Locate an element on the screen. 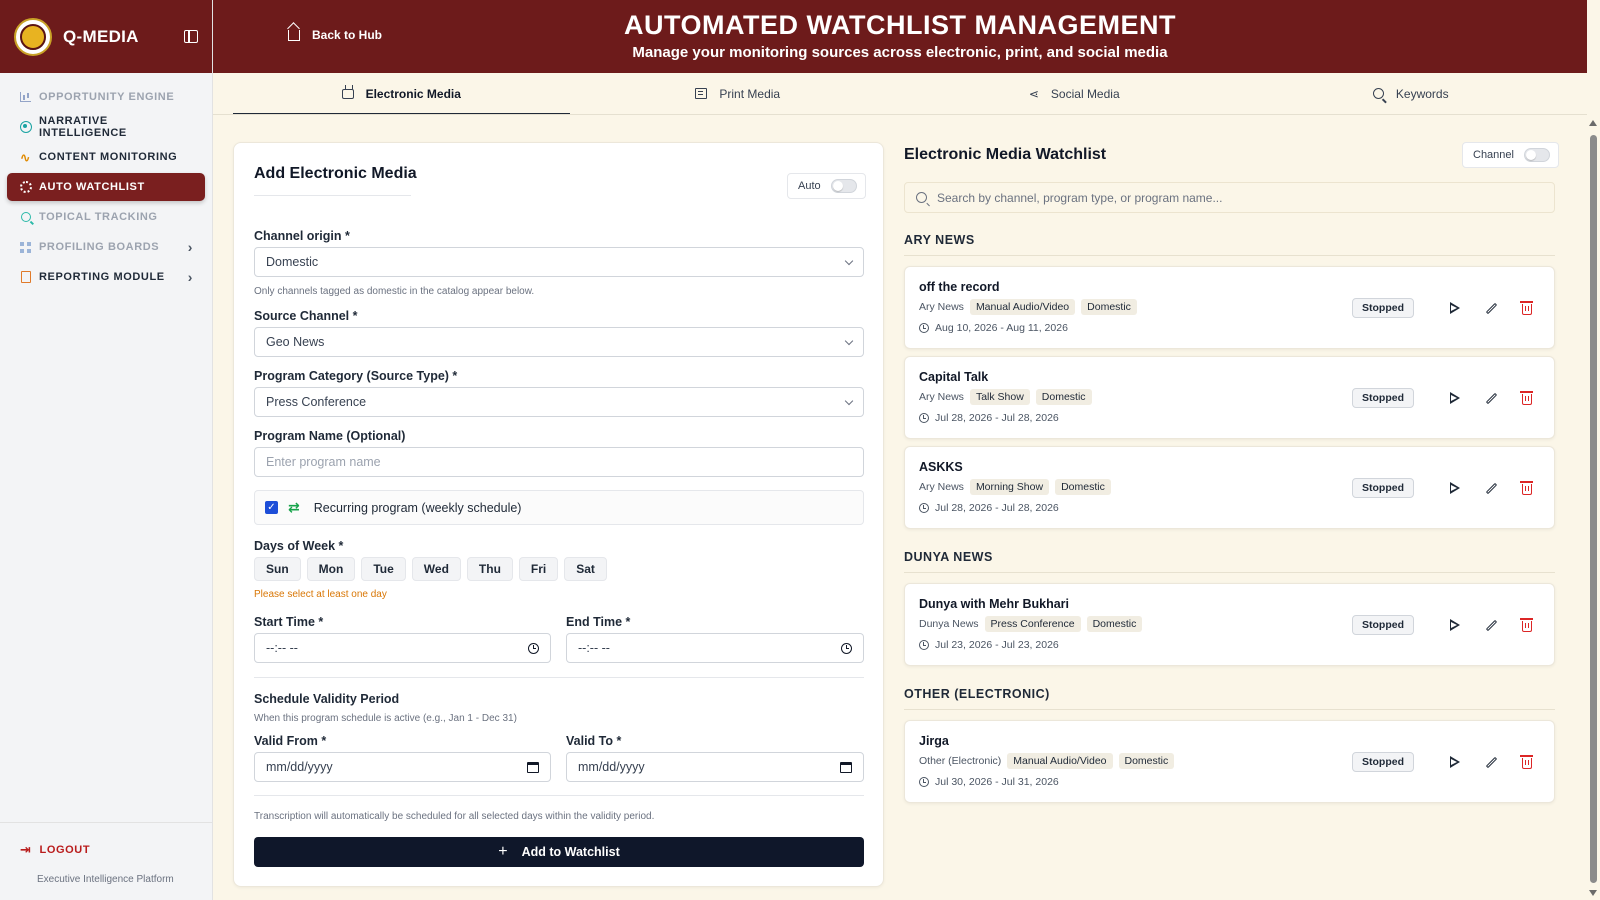 The image size is (1600, 900). sidebar-item-auto-watchlist: AUTO WATCHLIST is located at coordinates (106, 187).